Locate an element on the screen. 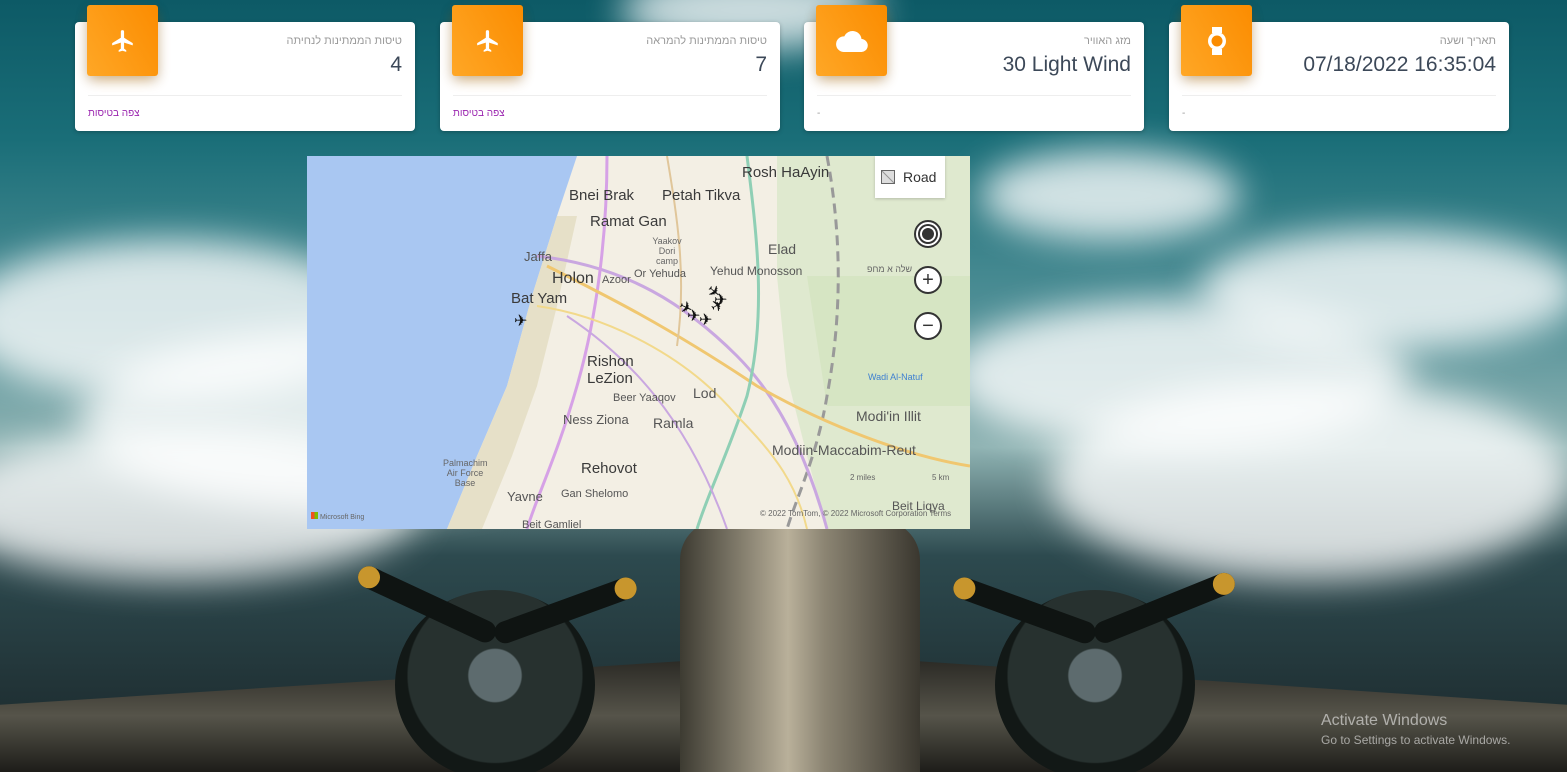  card-landing-flights: טיסות הממתינות לנחיתה 4 צפה בטיסות is located at coordinates (245, 68).